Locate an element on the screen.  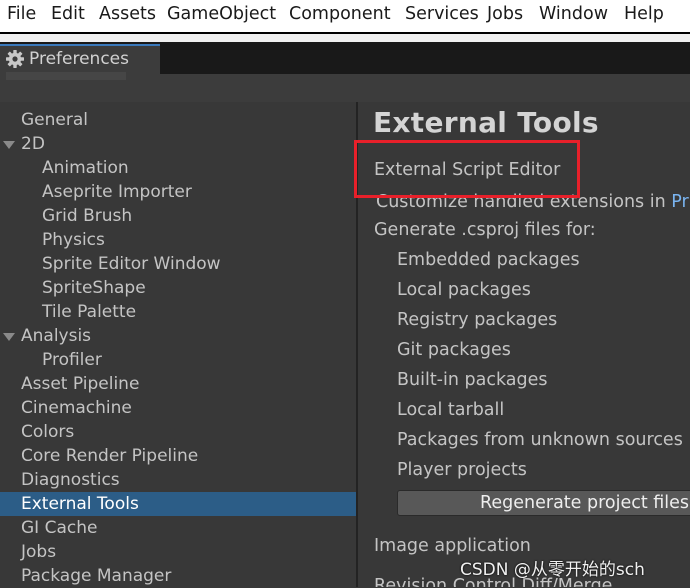
sidebar-item-label: Animation is located at coordinates (85, 168).